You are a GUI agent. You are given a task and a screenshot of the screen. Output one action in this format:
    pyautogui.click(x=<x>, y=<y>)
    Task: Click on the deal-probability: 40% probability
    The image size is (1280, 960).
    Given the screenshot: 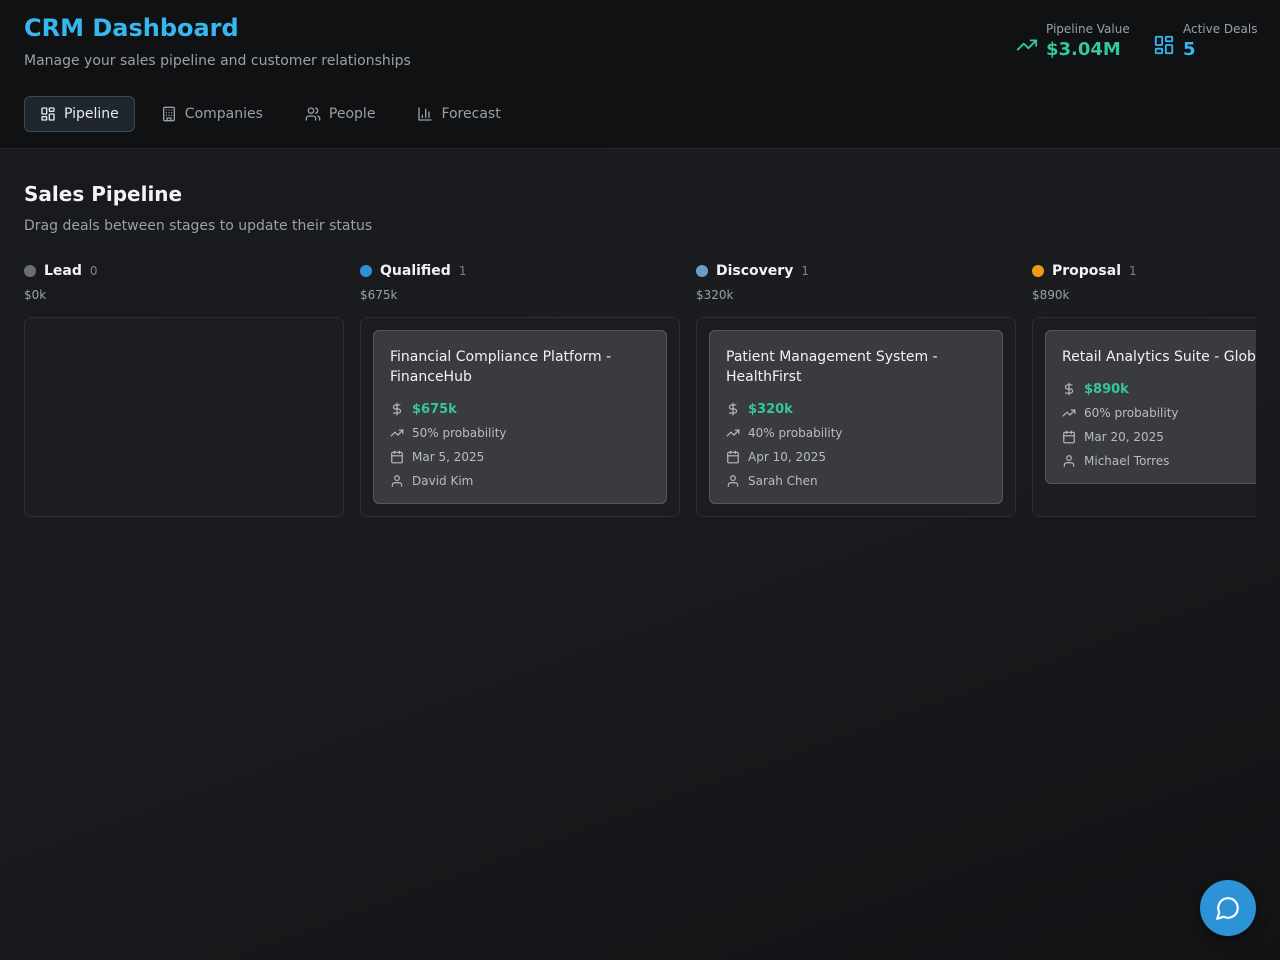 What is the action you would take?
    pyautogui.click(x=795, y=433)
    